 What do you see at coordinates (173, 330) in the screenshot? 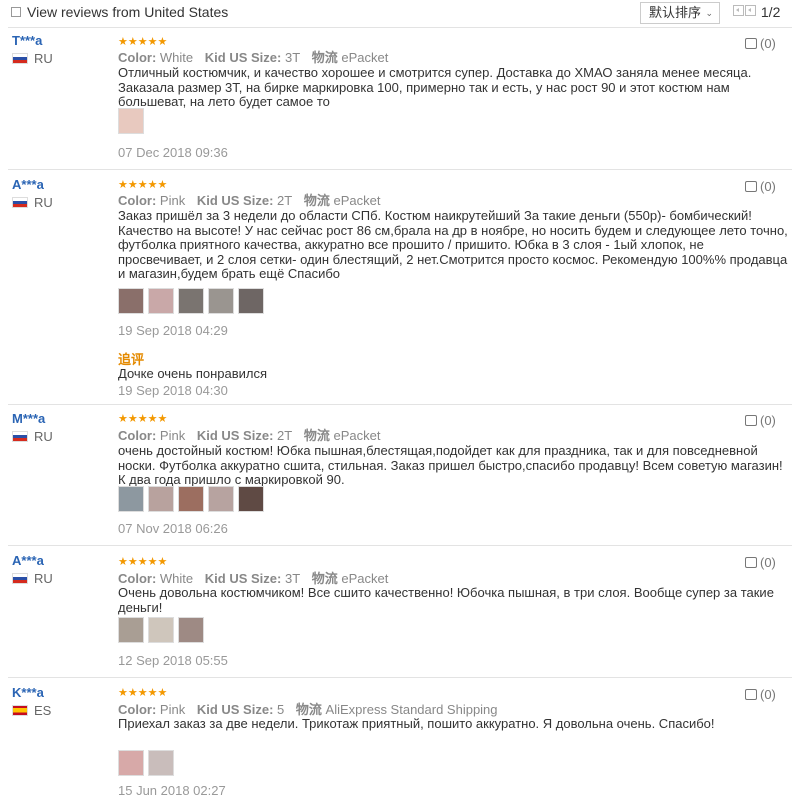
I see `review-date: 19 Sep 2018 04:29` at bounding box center [173, 330].